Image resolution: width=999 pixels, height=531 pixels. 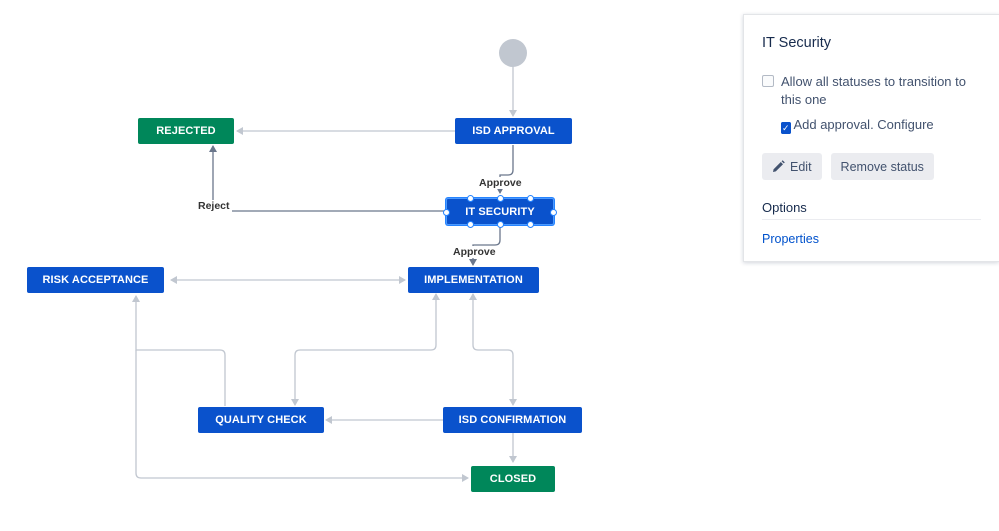 What do you see at coordinates (779, 166) in the screenshot?
I see `pencil-icon` at bounding box center [779, 166].